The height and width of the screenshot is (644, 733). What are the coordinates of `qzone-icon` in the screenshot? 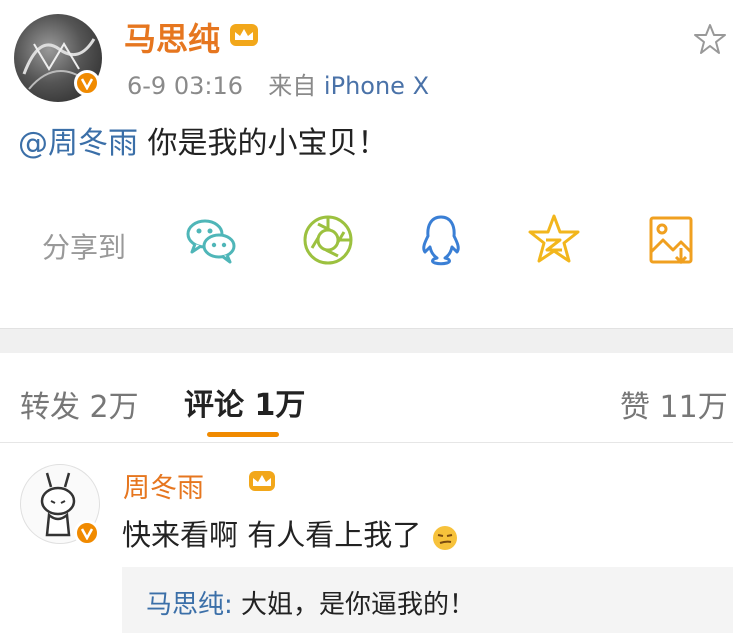 It's located at (554, 240).